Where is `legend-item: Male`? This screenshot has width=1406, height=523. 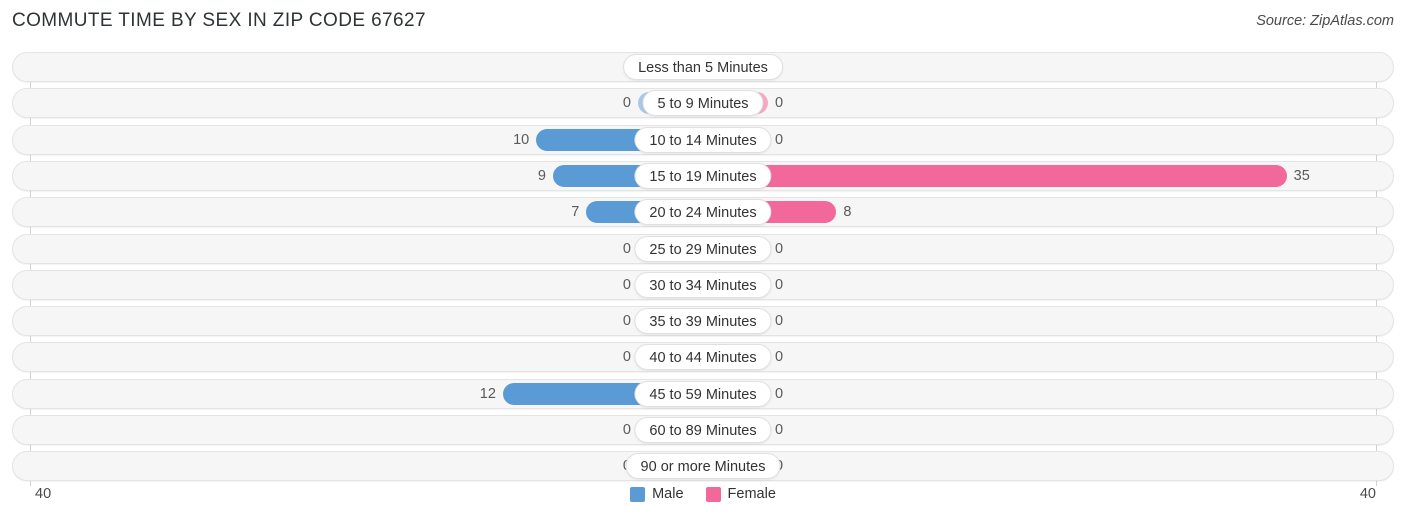
legend-item: Male is located at coordinates (657, 494).